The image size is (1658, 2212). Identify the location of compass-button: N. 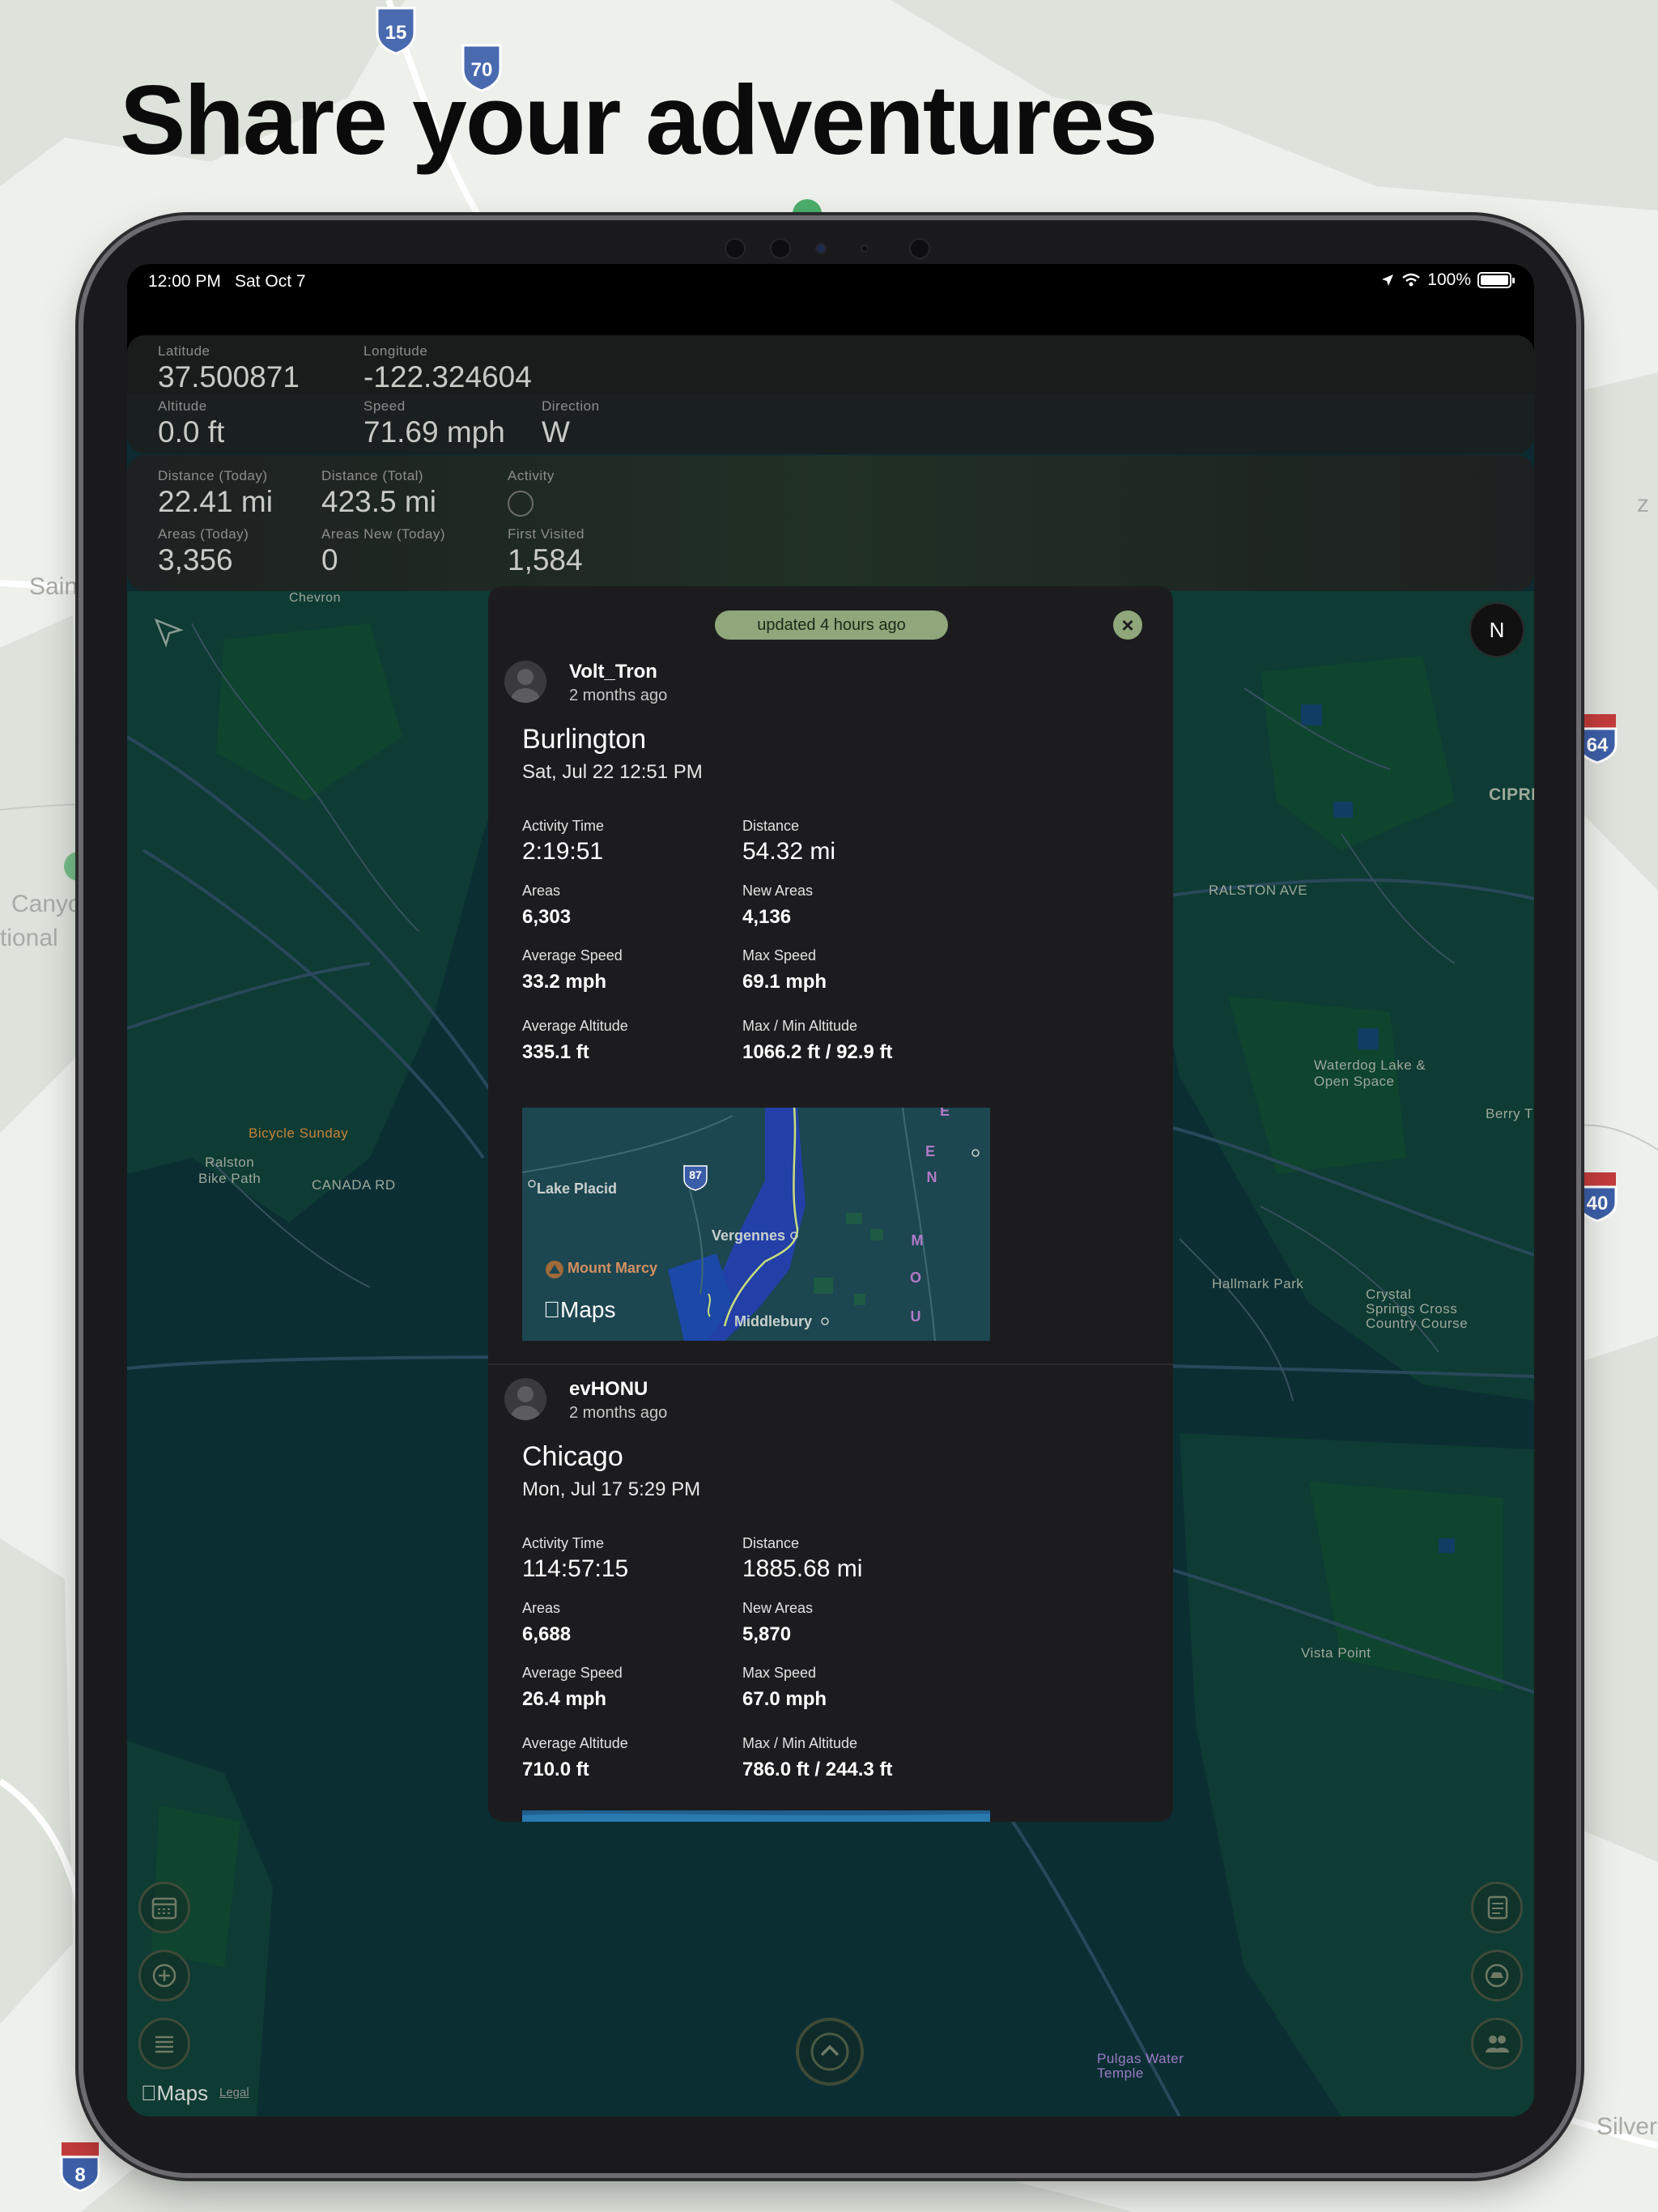
(1496, 630).